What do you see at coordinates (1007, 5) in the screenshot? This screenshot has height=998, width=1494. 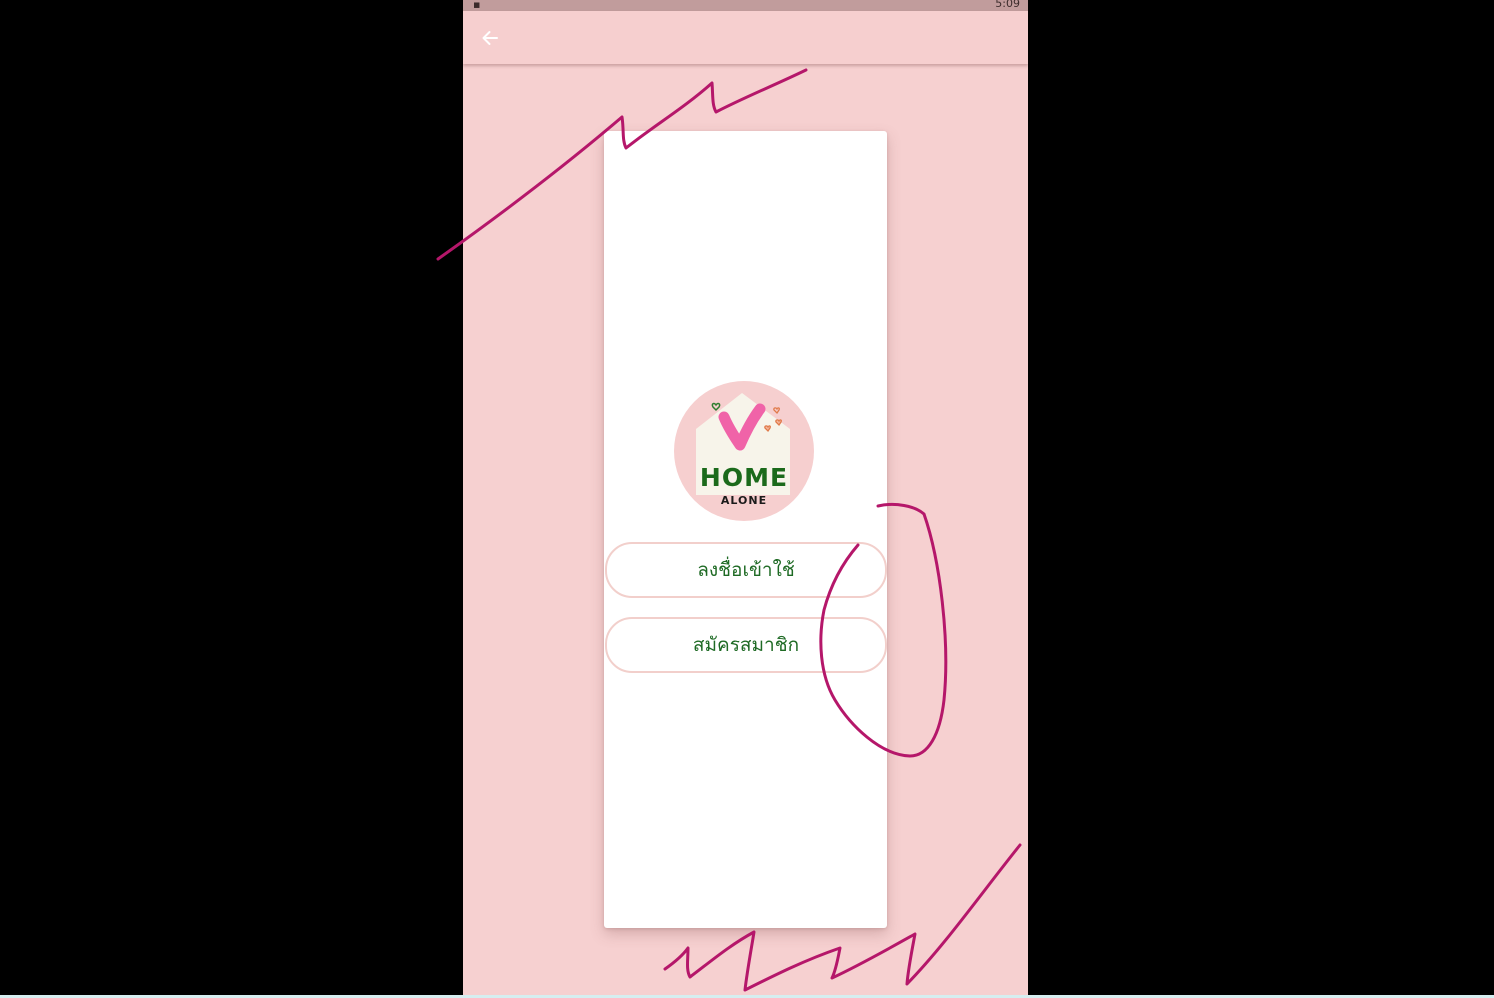 I see `status-time: 5:09` at bounding box center [1007, 5].